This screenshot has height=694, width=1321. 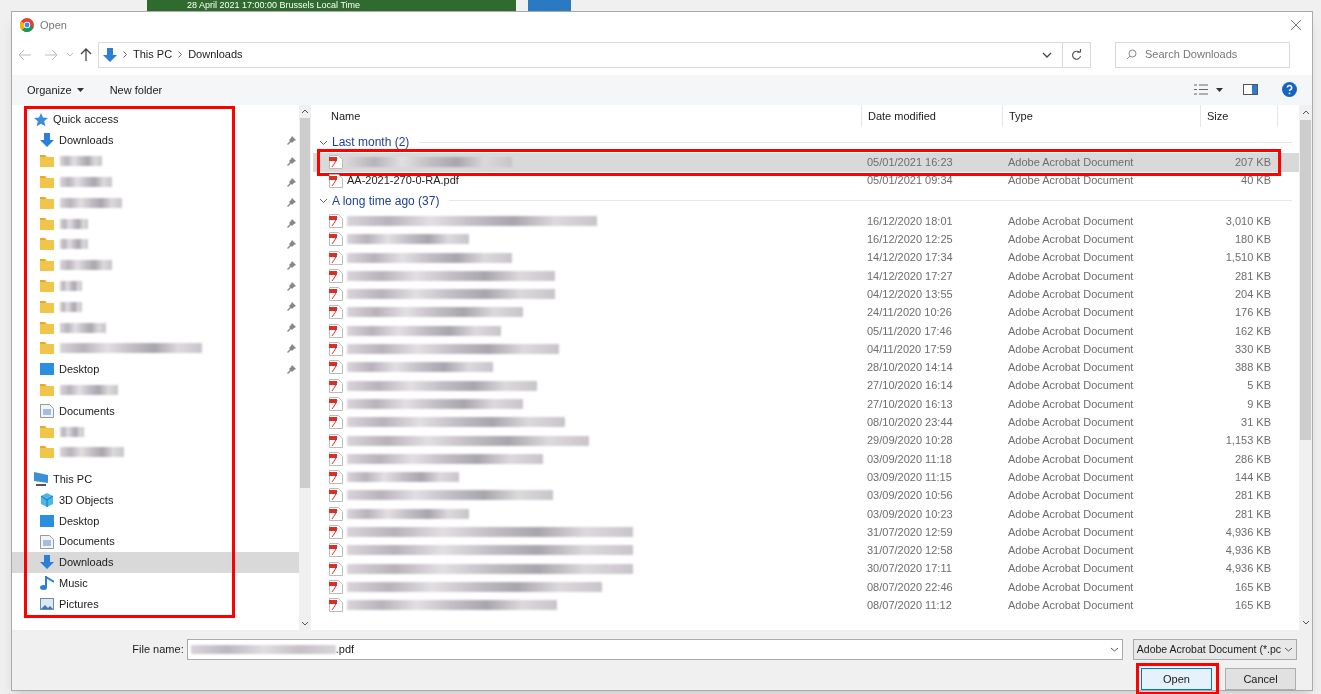 What do you see at coordinates (1260, 679) in the screenshot?
I see `cancel-button: Cancel` at bounding box center [1260, 679].